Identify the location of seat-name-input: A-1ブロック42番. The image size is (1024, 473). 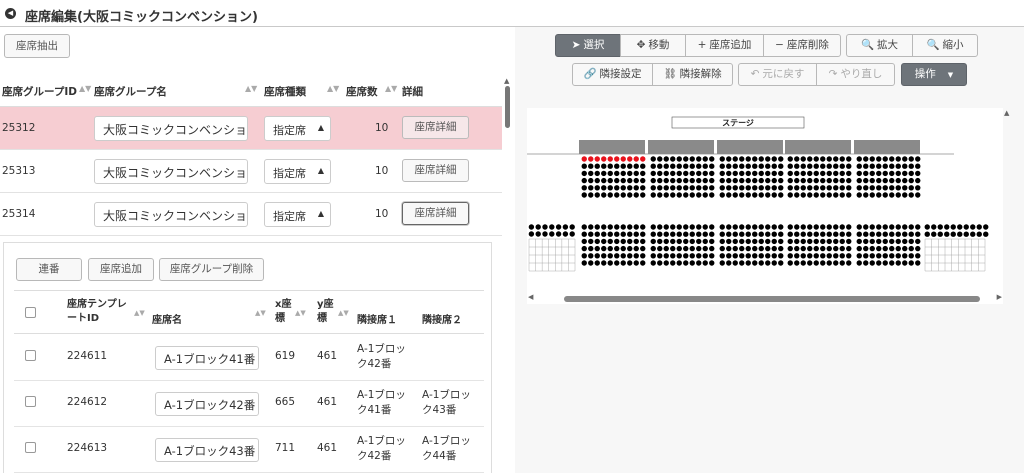
(207, 404).